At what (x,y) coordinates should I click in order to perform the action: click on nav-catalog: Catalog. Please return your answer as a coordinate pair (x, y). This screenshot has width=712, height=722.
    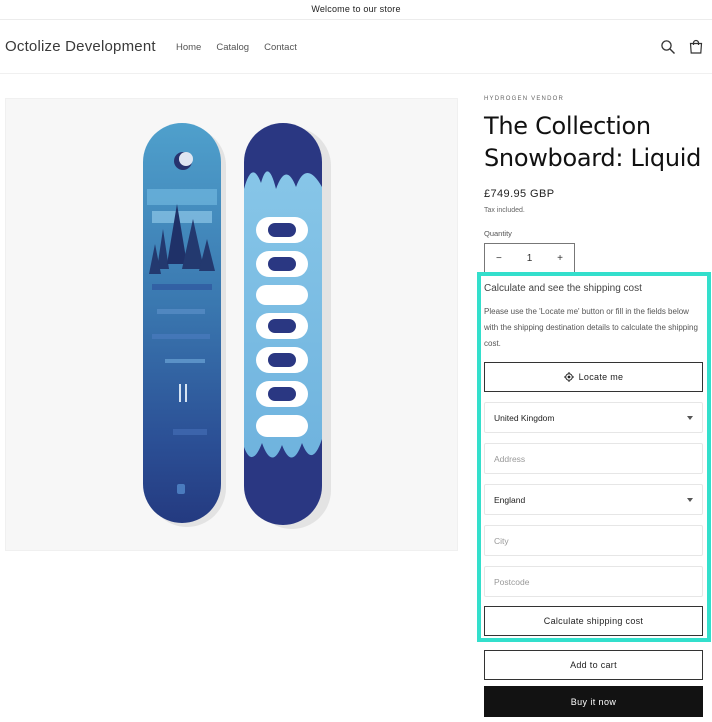
    Looking at the image, I should click on (232, 47).